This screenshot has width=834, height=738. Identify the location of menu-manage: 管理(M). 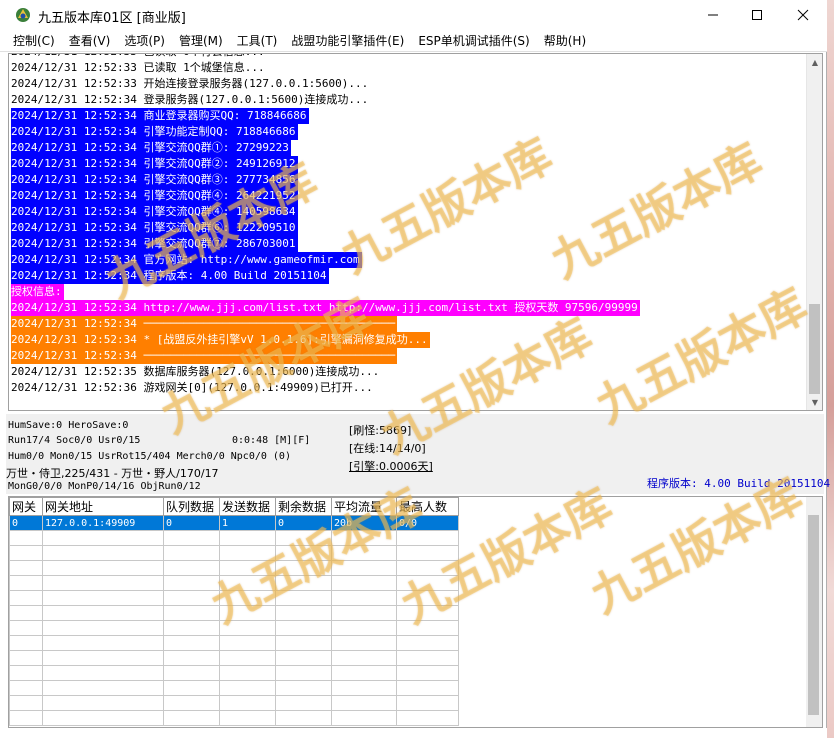
(201, 40).